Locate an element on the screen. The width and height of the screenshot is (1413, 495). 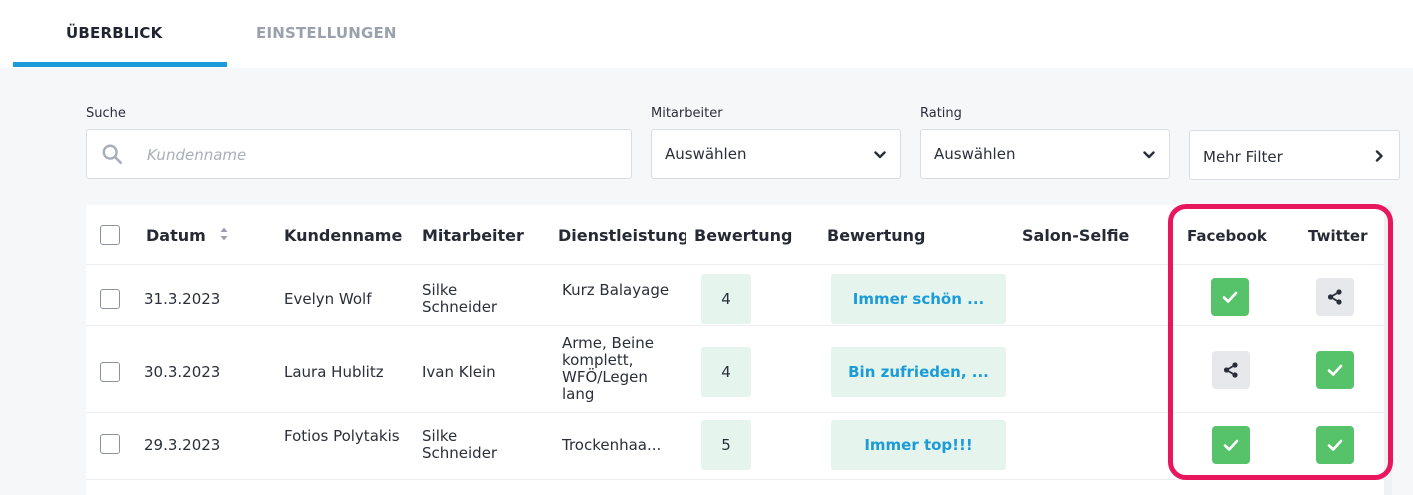
facebook-share-button is located at coordinates (1231, 370).